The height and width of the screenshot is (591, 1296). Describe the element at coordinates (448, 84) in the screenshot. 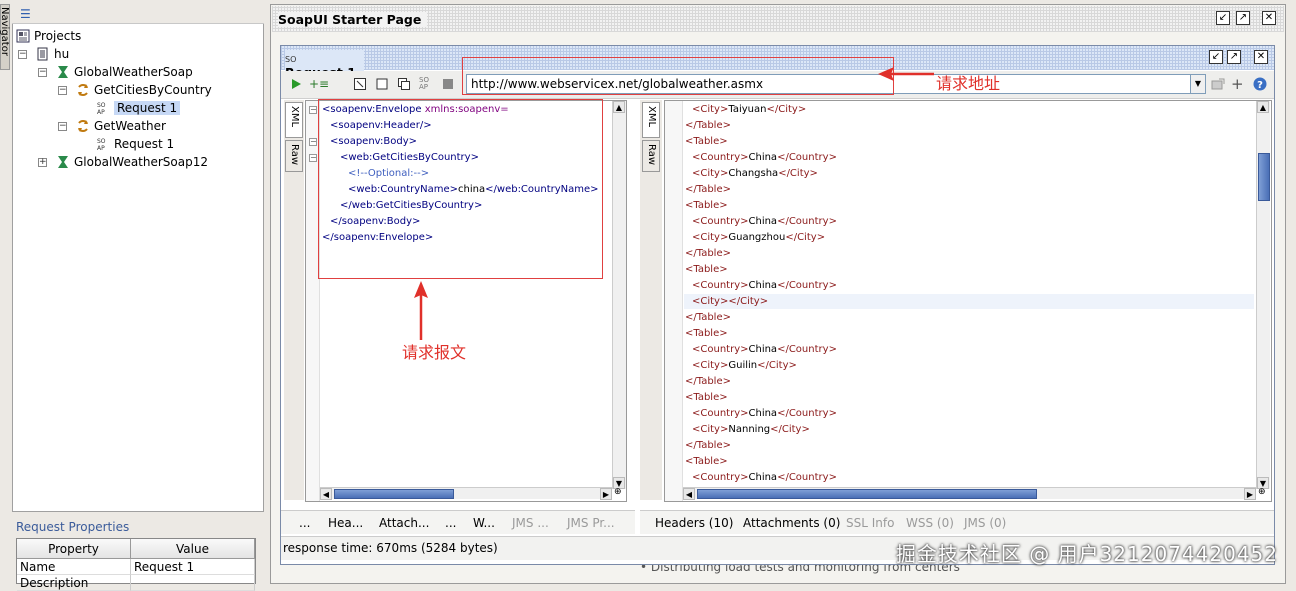

I see `stop-icon` at that location.